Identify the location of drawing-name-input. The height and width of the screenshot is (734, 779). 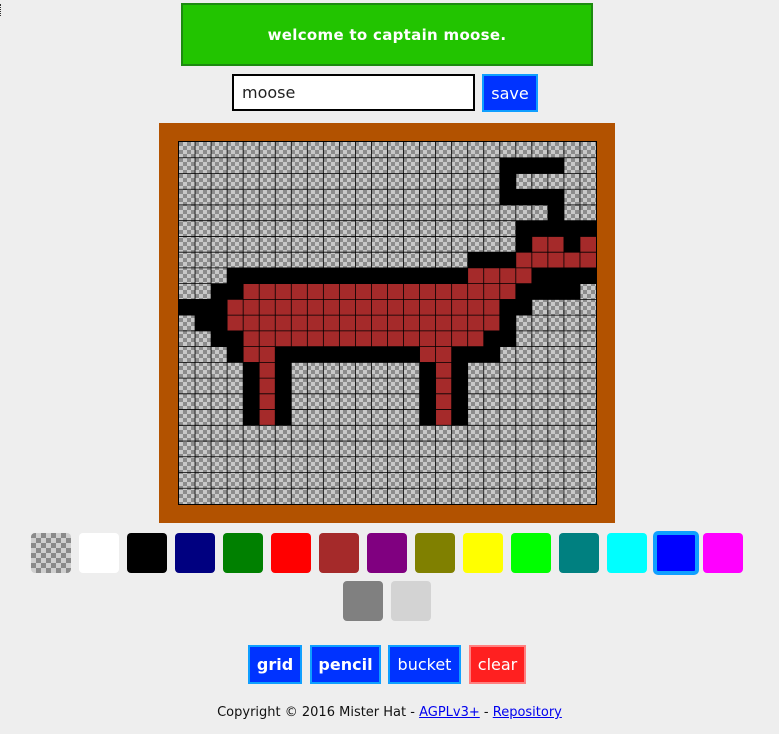
(353, 92).